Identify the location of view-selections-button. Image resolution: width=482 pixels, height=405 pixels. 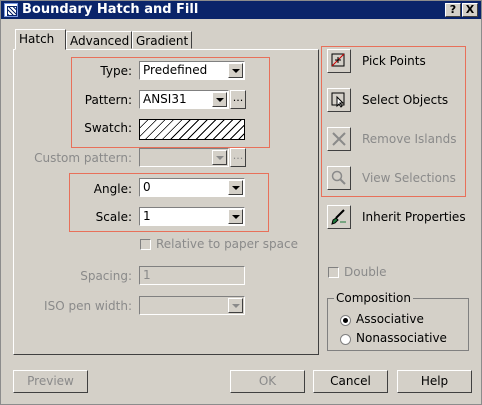
(339, 178).